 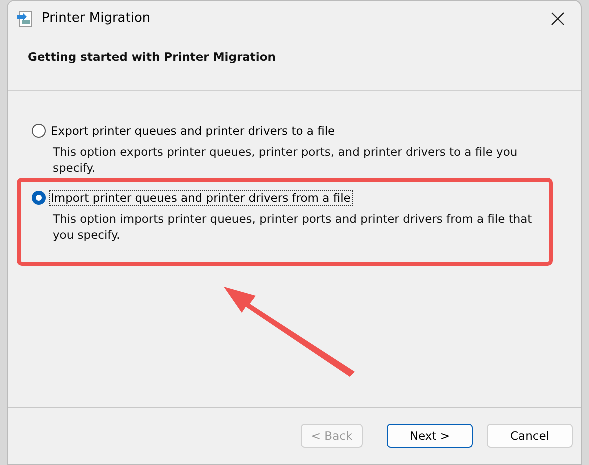 I want to click on wizard-button: Next >, so click(x=430, y=436).